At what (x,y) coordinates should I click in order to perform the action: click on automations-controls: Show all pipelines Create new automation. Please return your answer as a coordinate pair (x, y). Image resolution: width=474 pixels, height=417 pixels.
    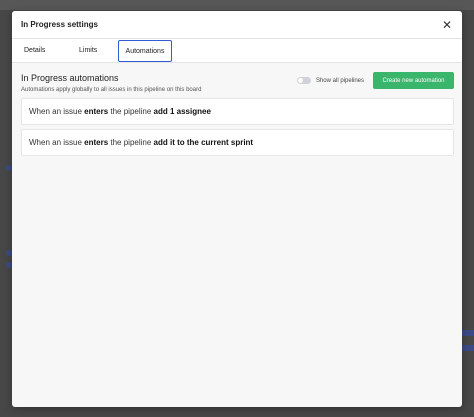
    Looking at the image, I should click on (375, 80).